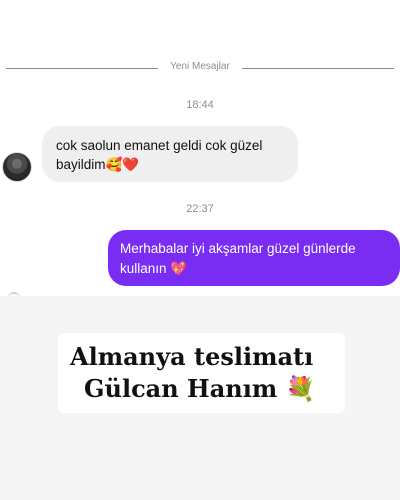 The height and width of the screenshot is (500, 400). I want to click on caption-line-1: Almanya teslimatı, so click(192, 356).